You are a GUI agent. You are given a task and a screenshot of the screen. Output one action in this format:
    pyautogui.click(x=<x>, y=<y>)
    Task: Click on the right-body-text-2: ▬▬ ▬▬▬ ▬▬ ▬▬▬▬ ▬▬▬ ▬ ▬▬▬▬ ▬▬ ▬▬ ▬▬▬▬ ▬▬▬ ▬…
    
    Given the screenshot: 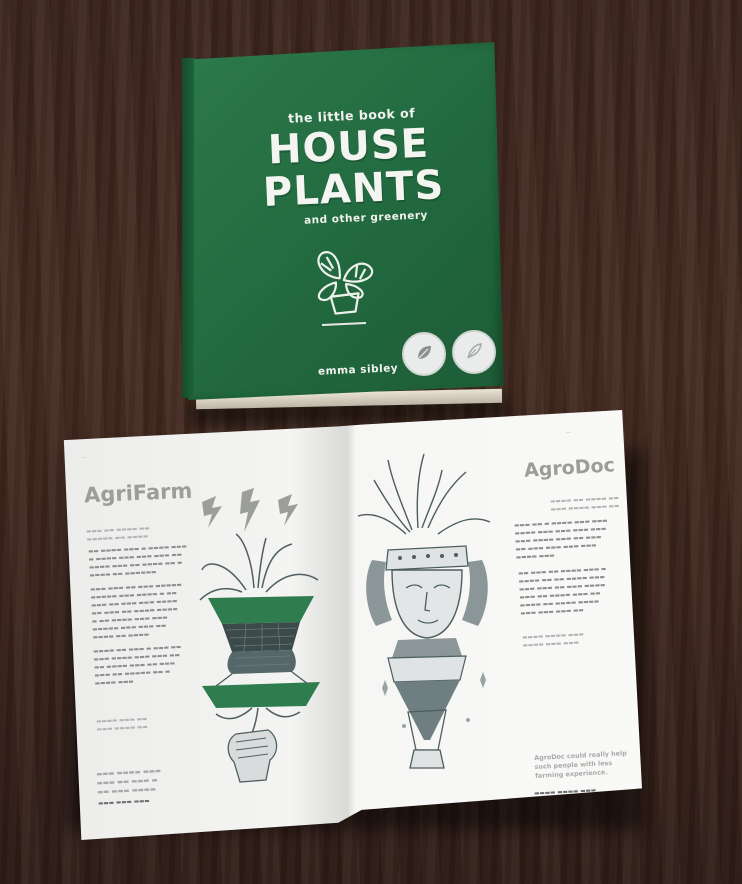 What is the action you would take?
    pyautogui.click(x=562, y=591)
    